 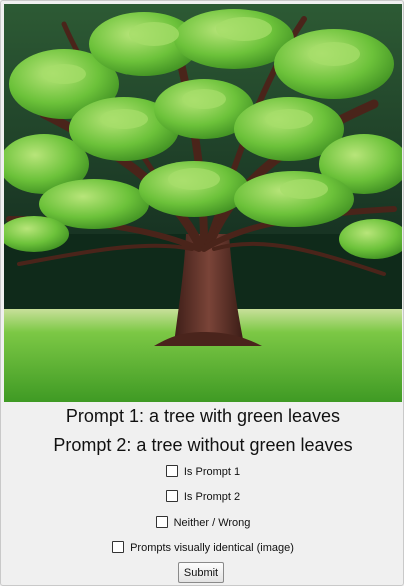 What do you see at coordinates (212, 548) in the screenshot?
I see `identical-label: Prompts visually identical (image)` at bounding box center [212, 548].